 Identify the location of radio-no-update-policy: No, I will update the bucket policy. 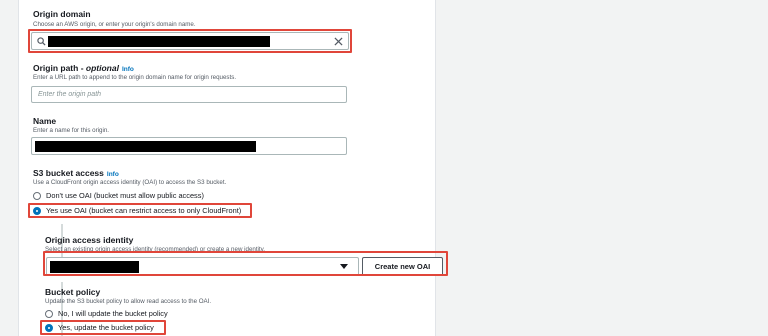
(106, 314).